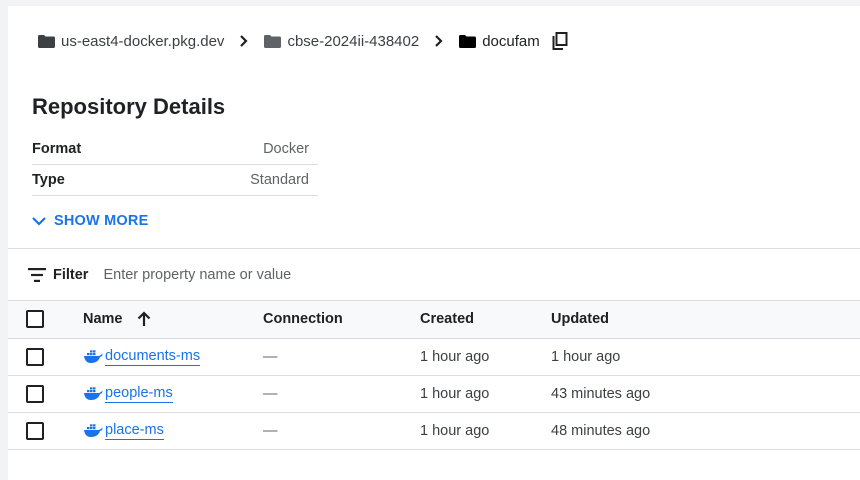 The width and height of the screenshot is (860, 480). What do you see at coordinates (705, 394) in the screenshot?
I see `updated-cell: 43 minutes ago` at bounding box center [705, 394].